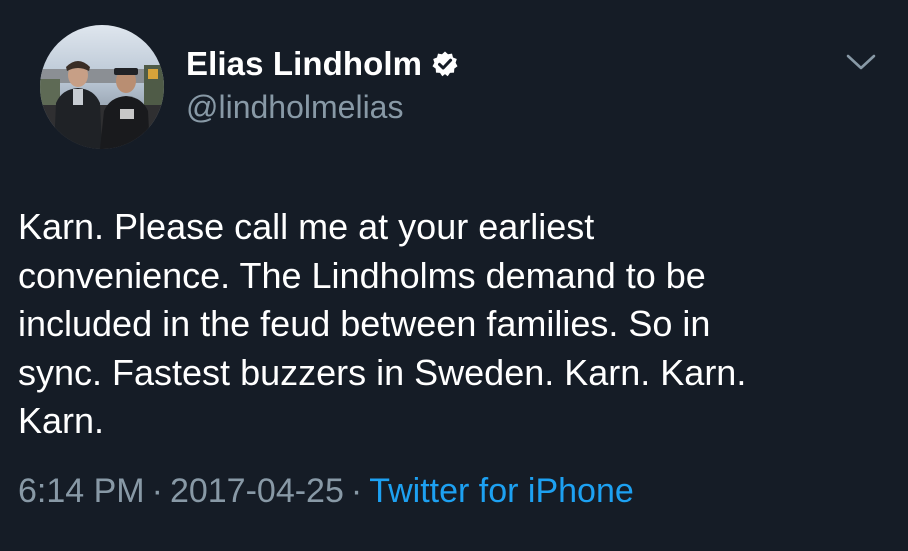  I want to click on avatar-photo, so click(102, 87).